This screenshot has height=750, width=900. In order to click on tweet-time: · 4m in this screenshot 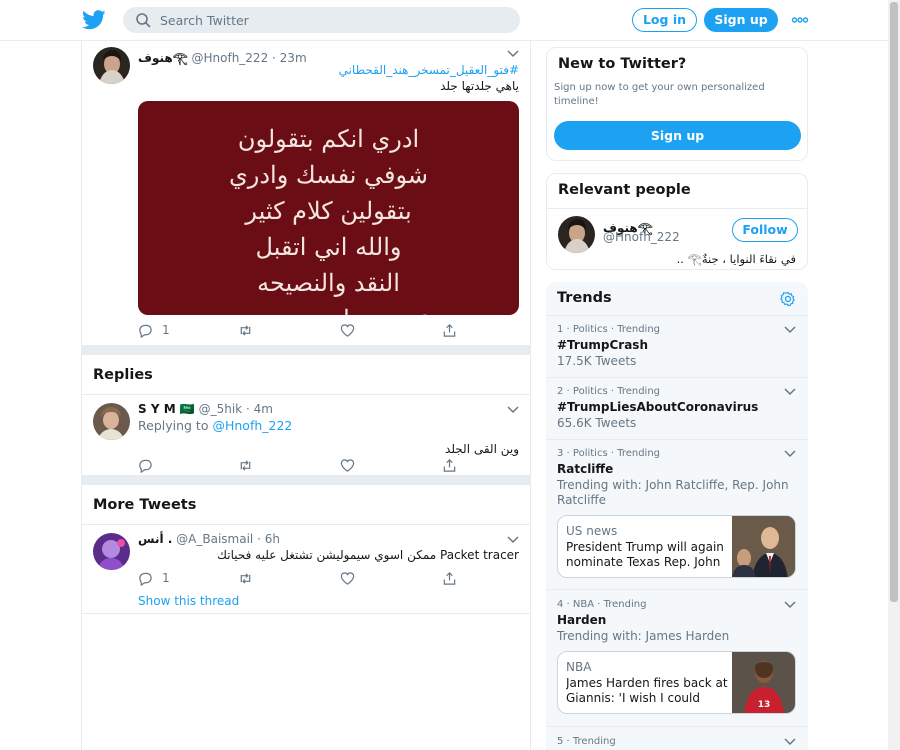, I will do `click(259, 409)`.